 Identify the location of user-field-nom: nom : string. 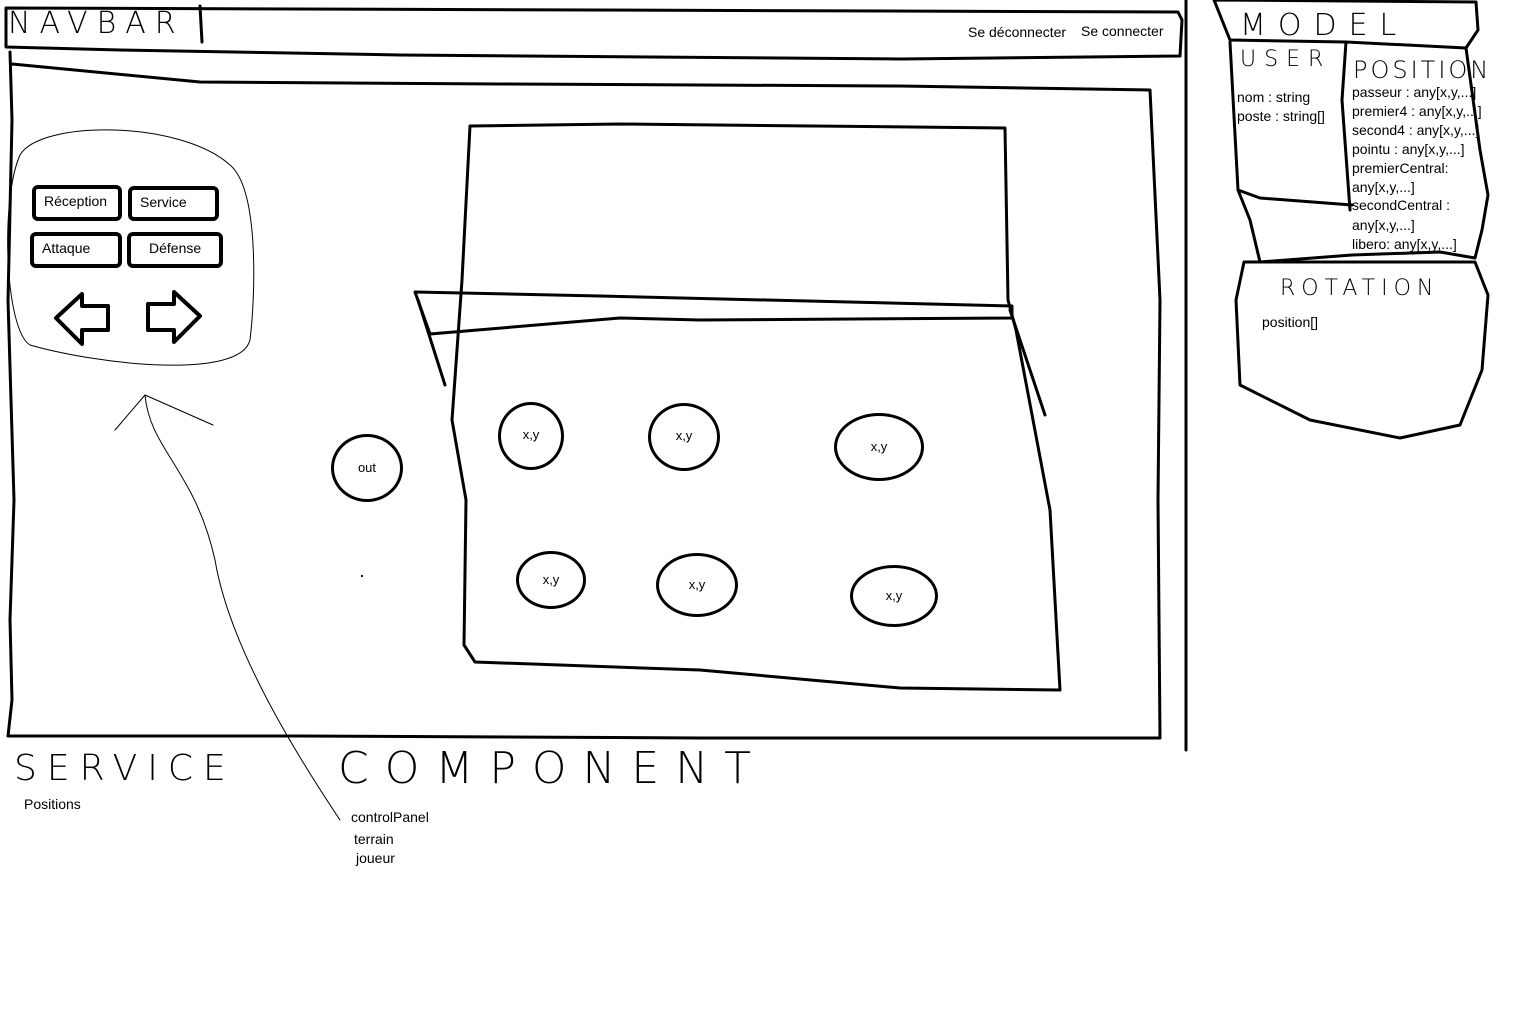
(1274, 97).